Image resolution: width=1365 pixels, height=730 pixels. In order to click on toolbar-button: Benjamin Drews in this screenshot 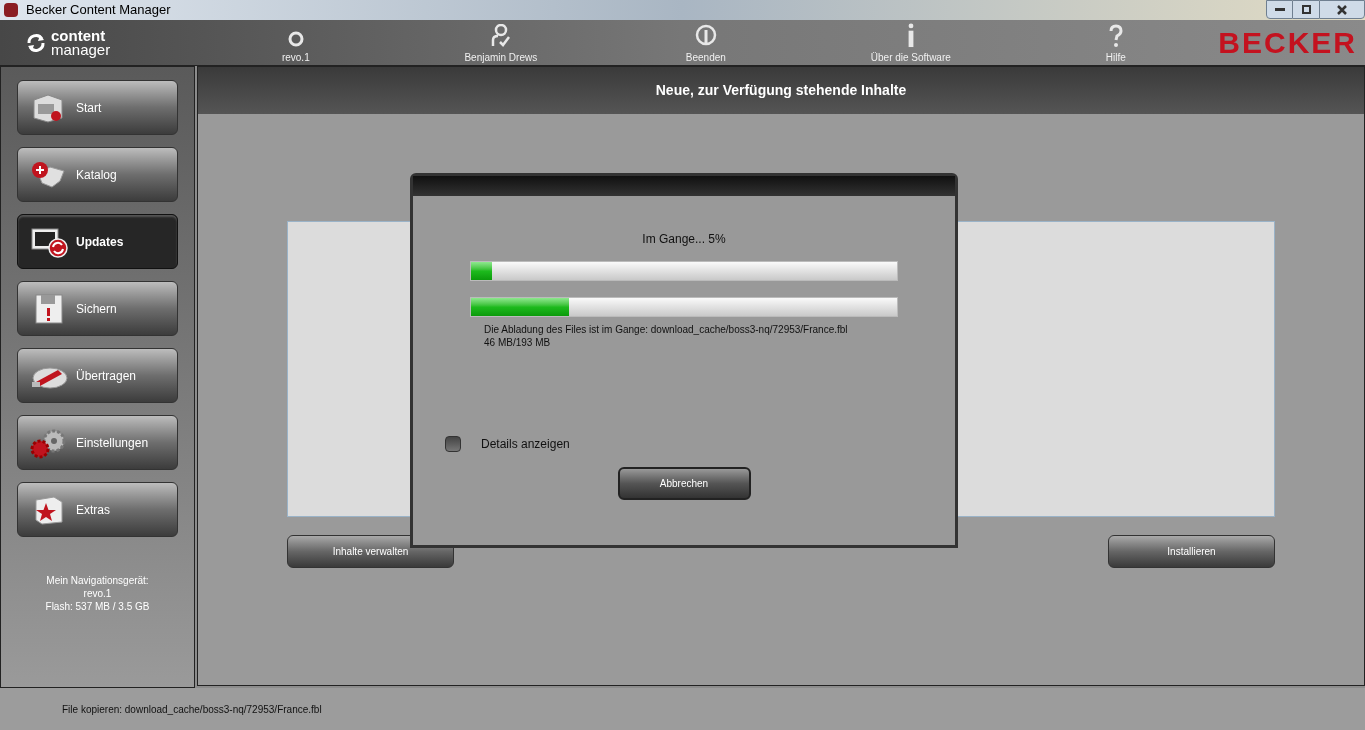, I will do `click(501, 44)`.